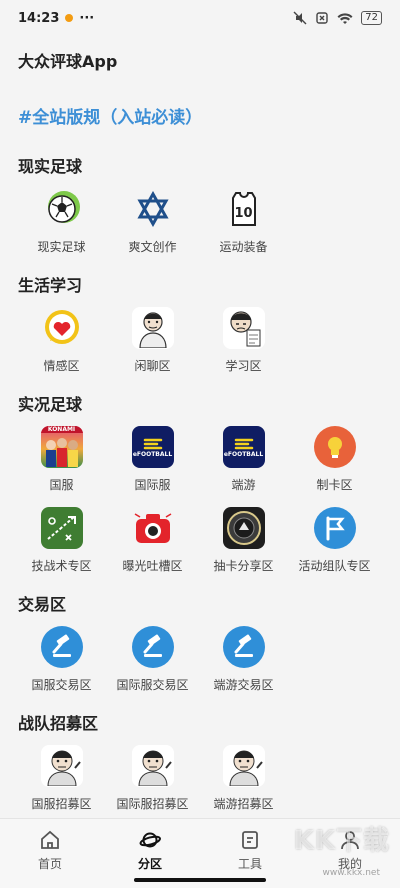 This screenshot has width=400, height=888. I want to click on category-label: 爽文创作, so click(152, 247).